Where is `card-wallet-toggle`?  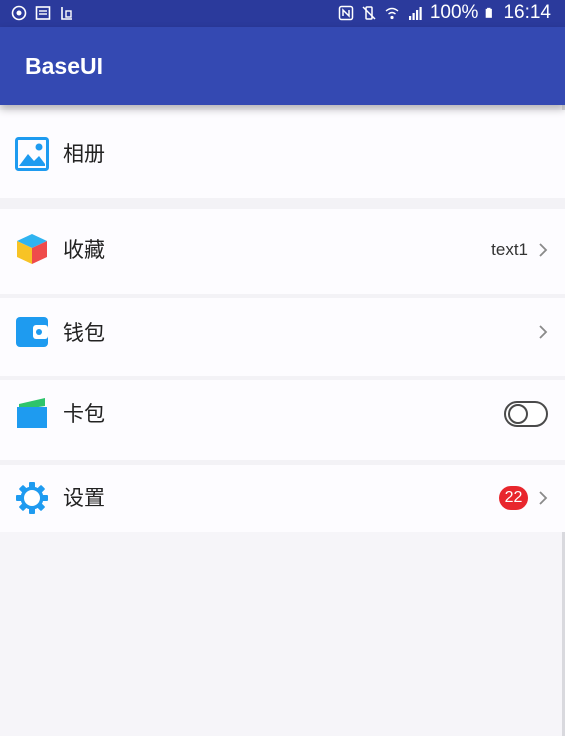
card-wallet-toggle is located at coordinates (526, 414).